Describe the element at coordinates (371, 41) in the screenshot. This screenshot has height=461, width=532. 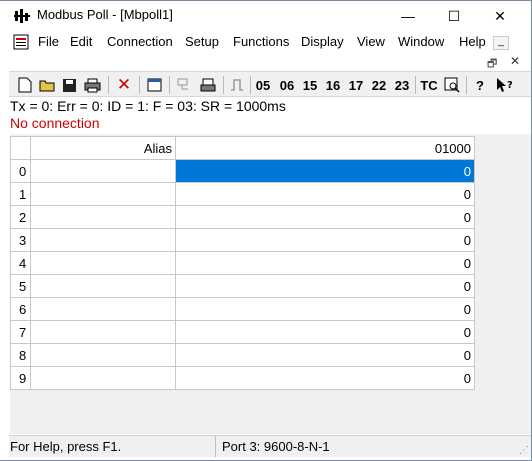
I see `menu-view: View` at that location.